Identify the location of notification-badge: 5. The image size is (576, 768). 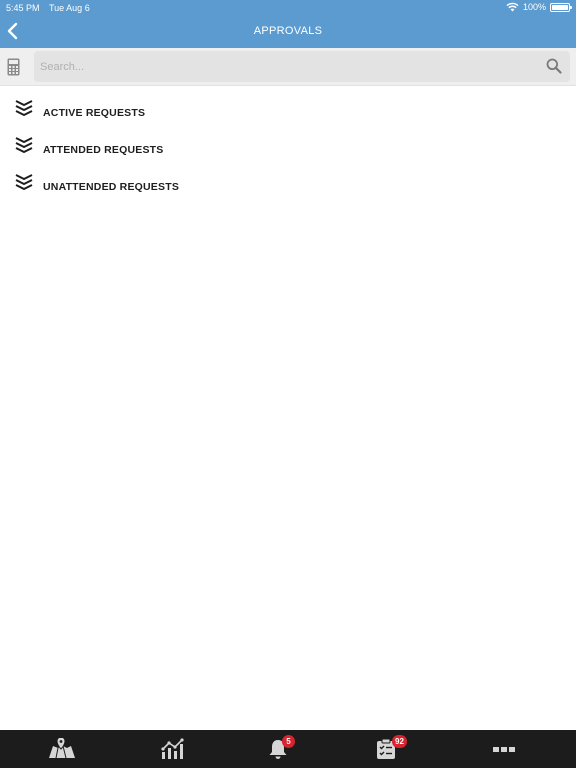
(288, 741).